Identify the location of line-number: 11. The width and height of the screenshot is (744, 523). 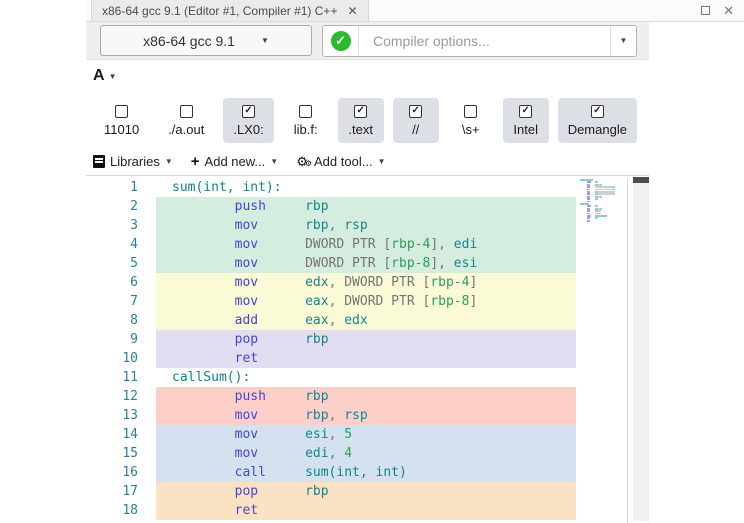
(121, 377).